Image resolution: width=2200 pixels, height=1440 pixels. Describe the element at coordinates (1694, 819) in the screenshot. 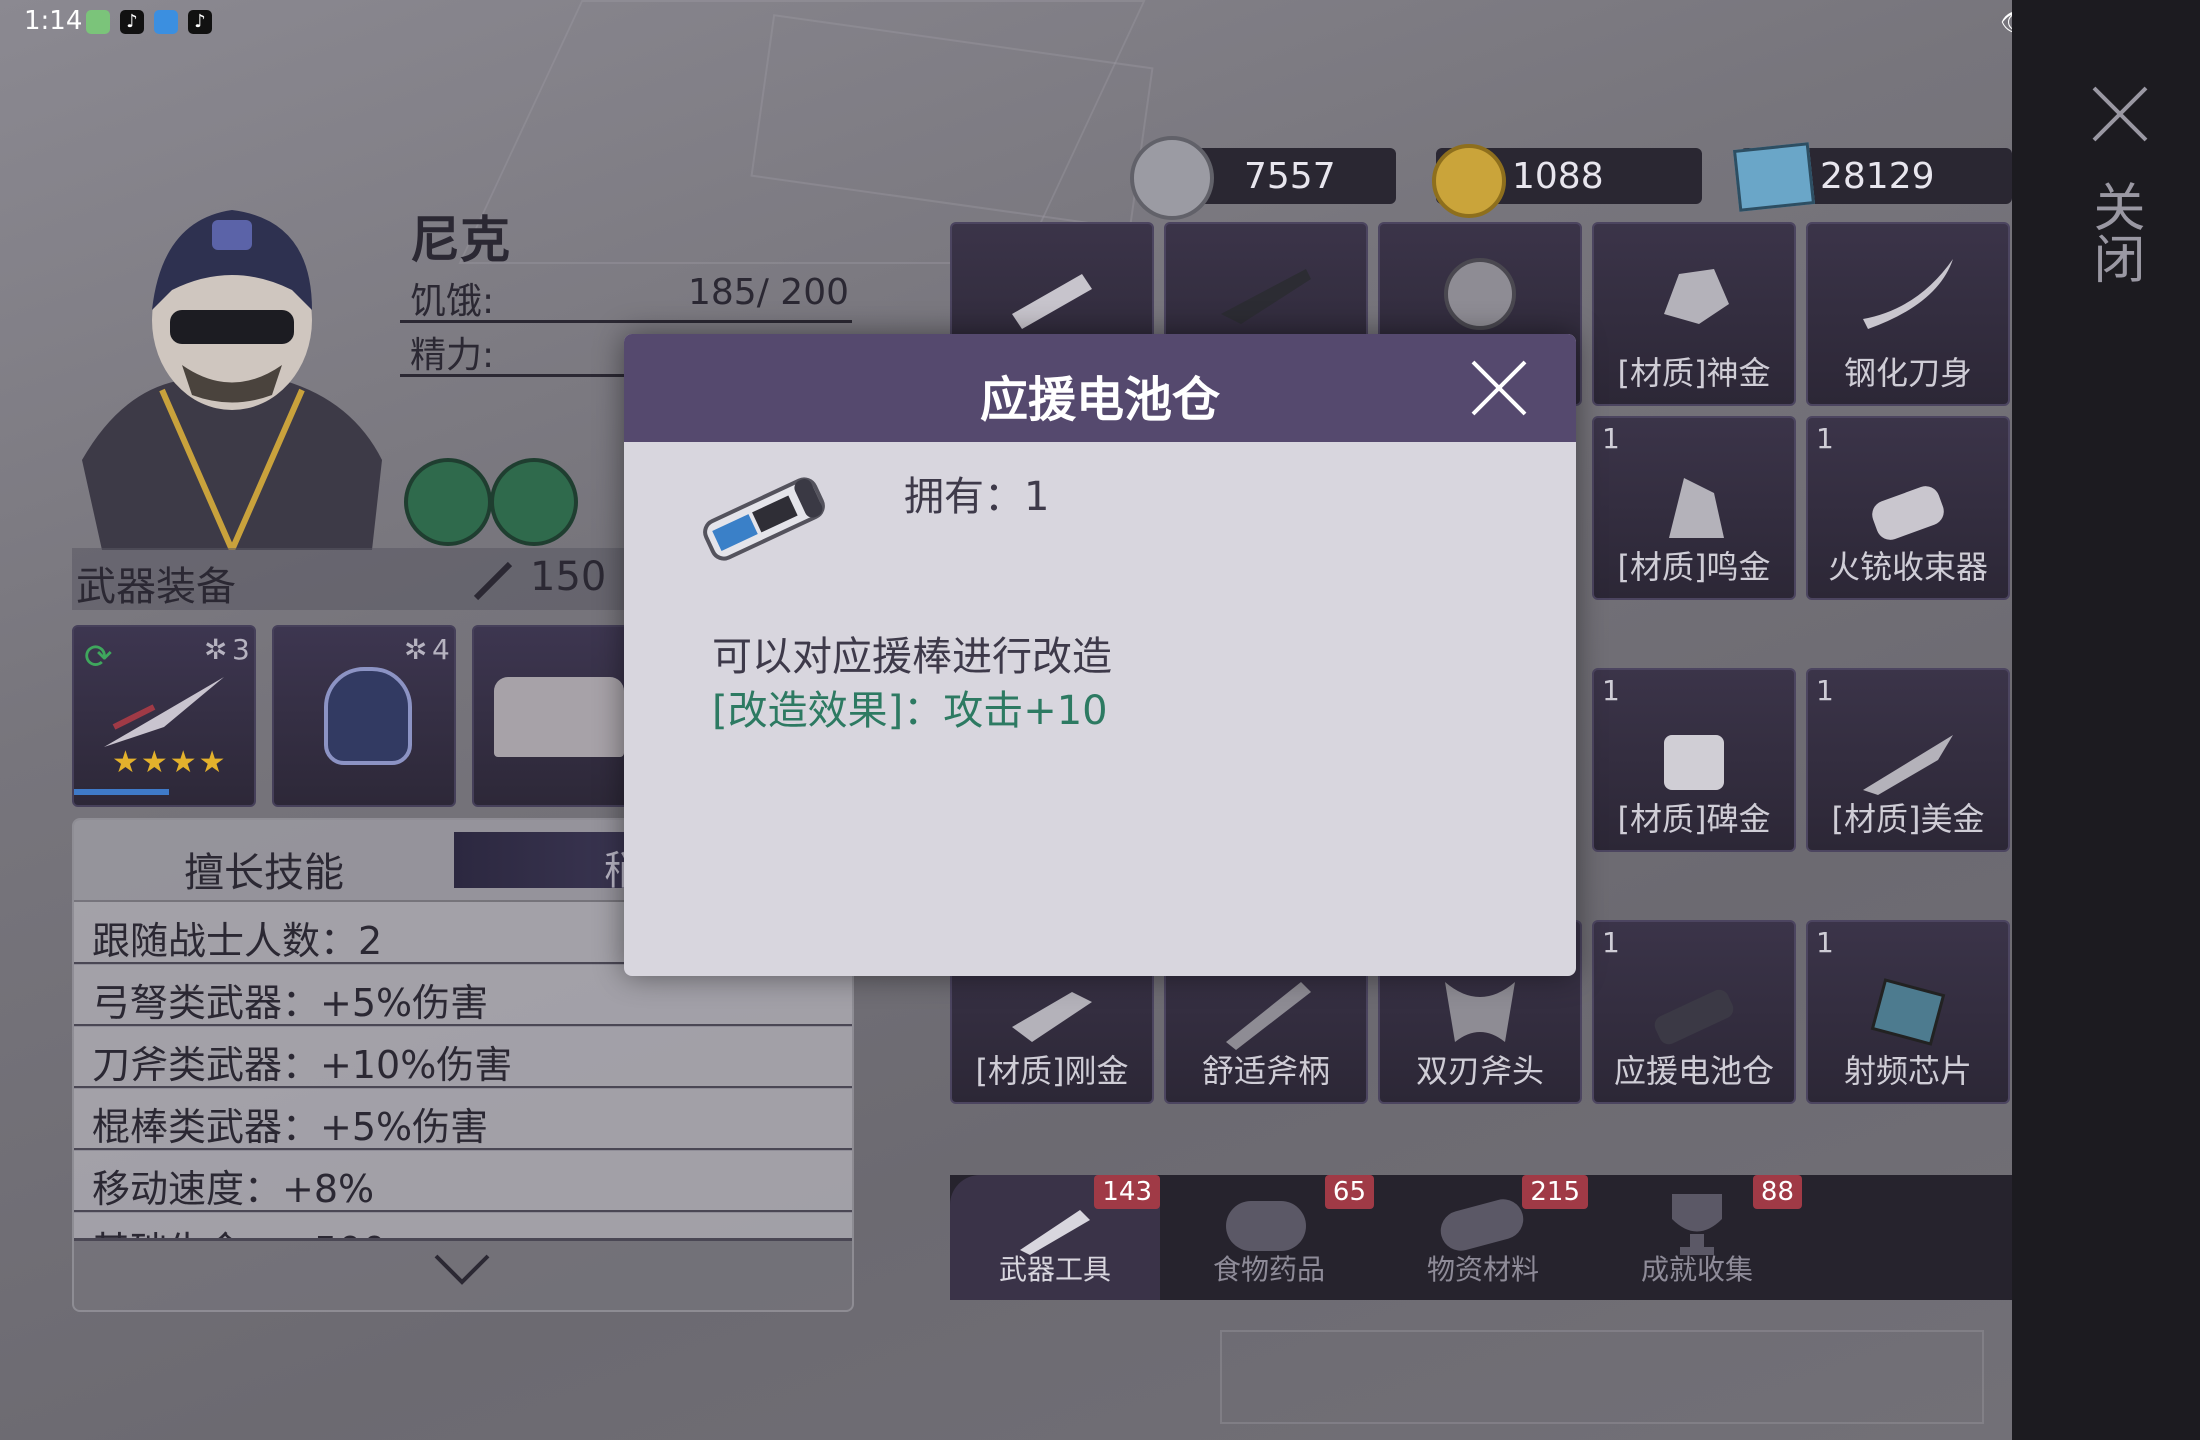

I see `item-label: [材质]碑金` at that location.